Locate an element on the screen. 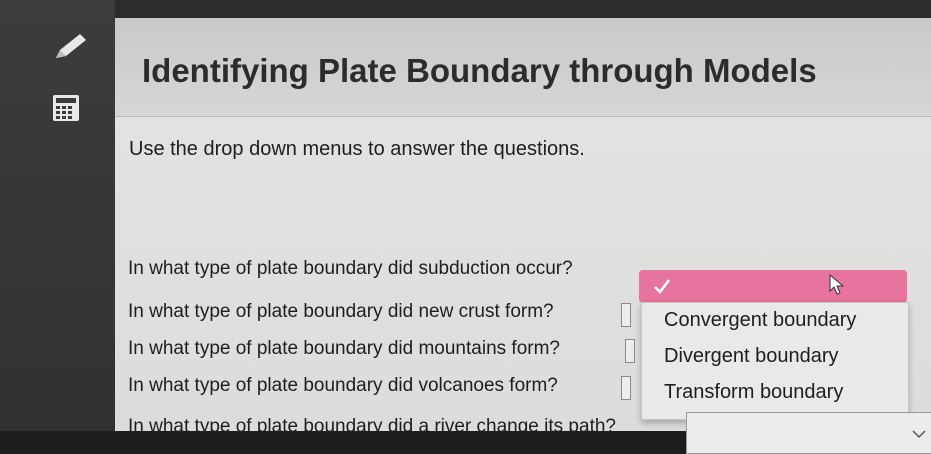  dropdown-river is located at coordinates (808, 433).